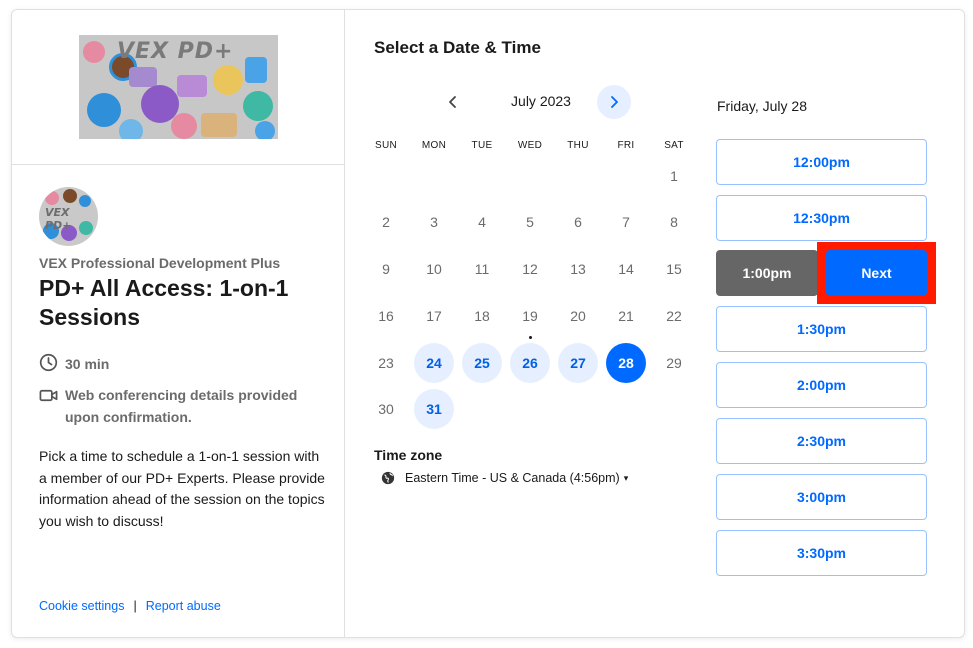 Image resolution: width=973 pixels, height=648 pixels. Describe the element at coordinates (130, 606) in the screenshot. I see `footer-links: Cookie settings | Report abuse` at that location.